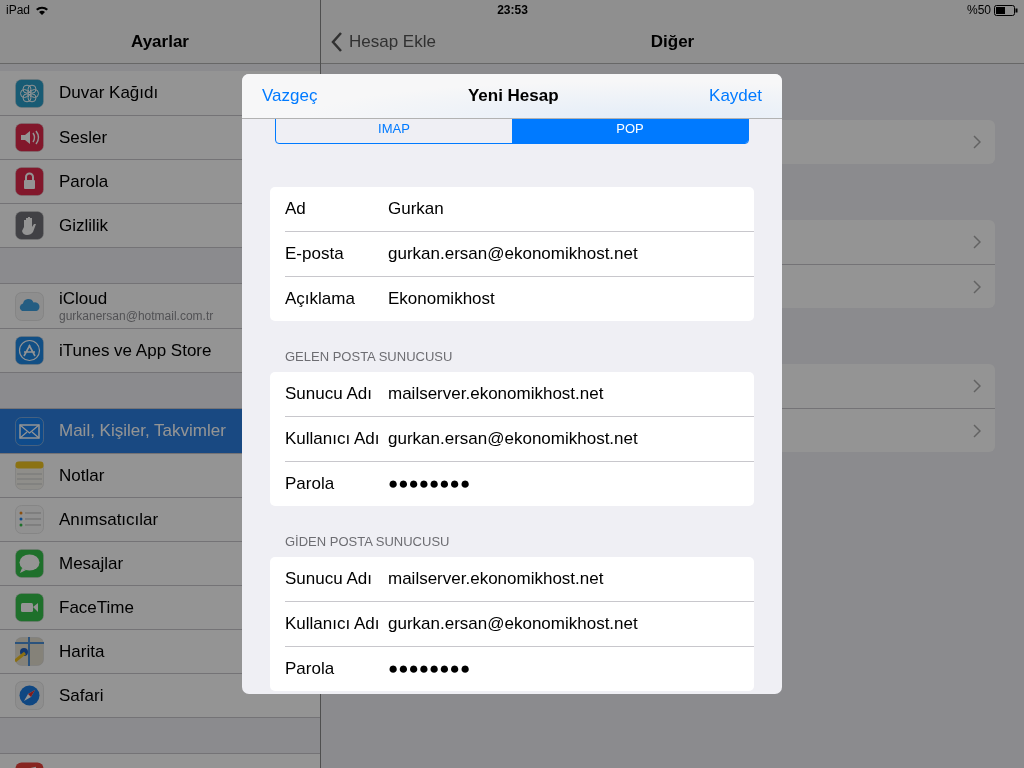 The height and width of the screenshot is (768, 1024). What do you see at coordinates (81, 695) in the screenshot?
I see `item-label: Safari` at bounding box center [81, 695].